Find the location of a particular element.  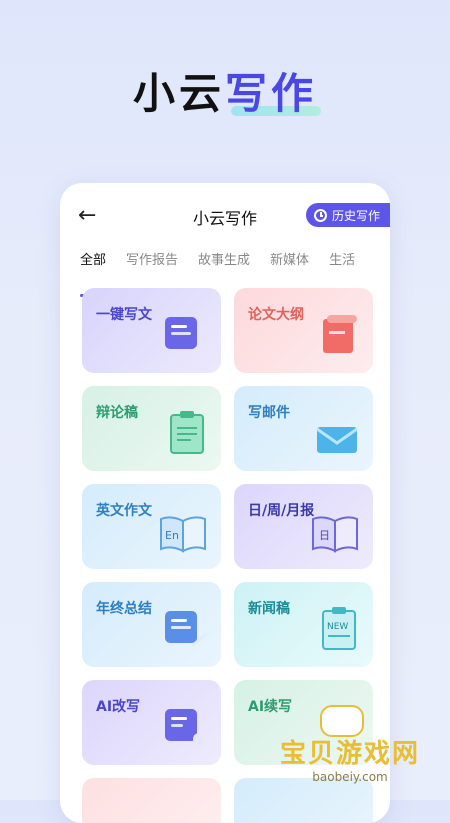

history-writing-button: 历史写作 is located at coordinates (347, 215).